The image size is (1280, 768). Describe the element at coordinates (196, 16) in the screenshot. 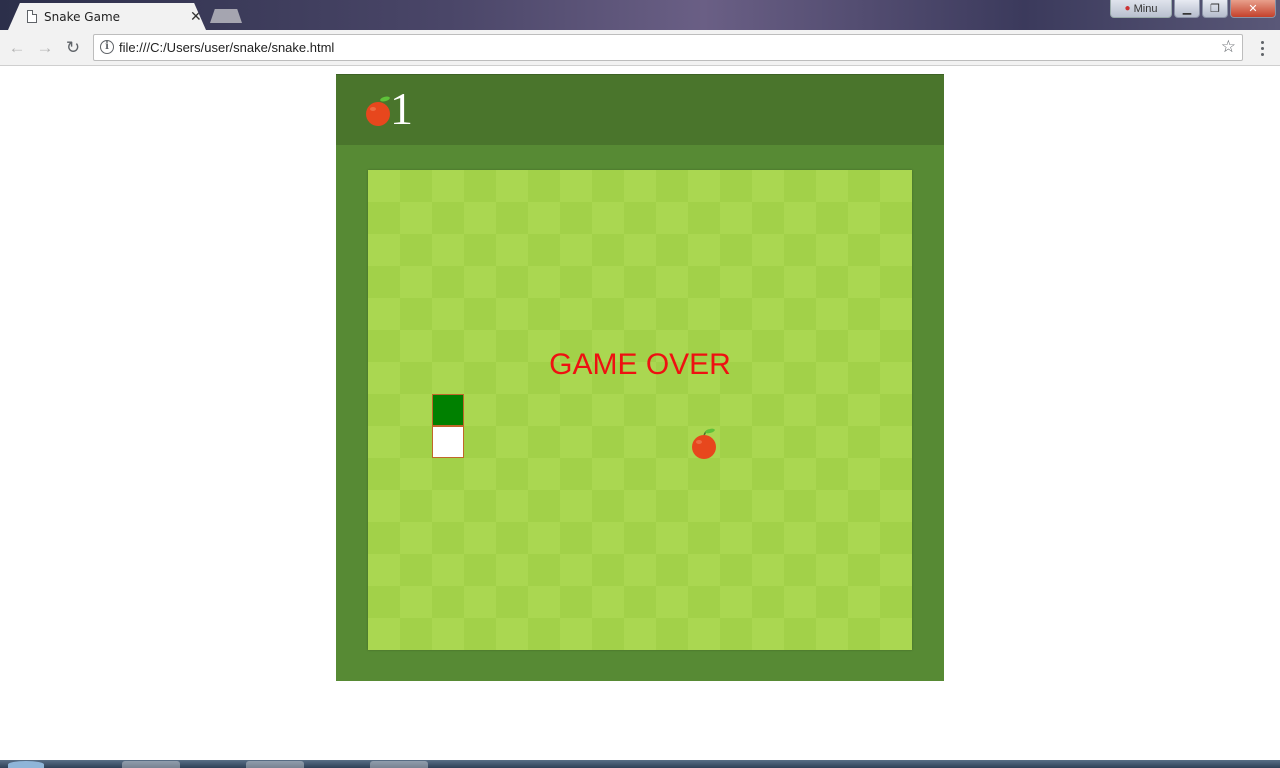

I see `tab-close-icon: ✕` at that location.